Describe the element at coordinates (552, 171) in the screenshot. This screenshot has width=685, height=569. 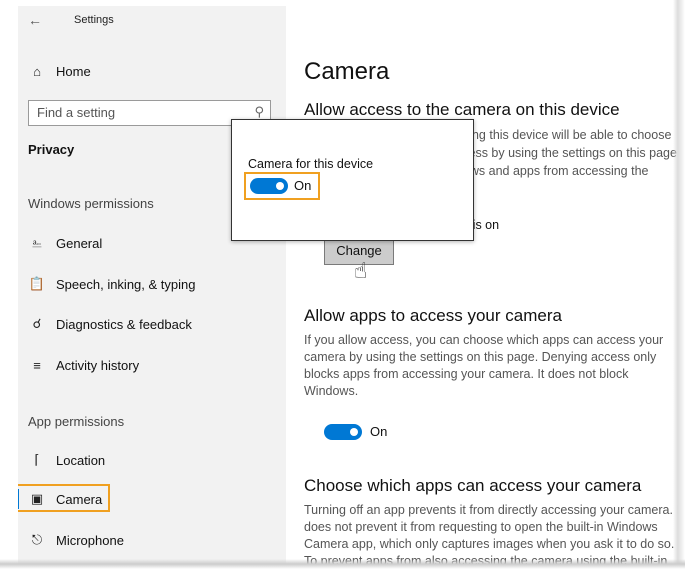
I see `device-access-text-line3: dows and apps from accessing the` at that location.